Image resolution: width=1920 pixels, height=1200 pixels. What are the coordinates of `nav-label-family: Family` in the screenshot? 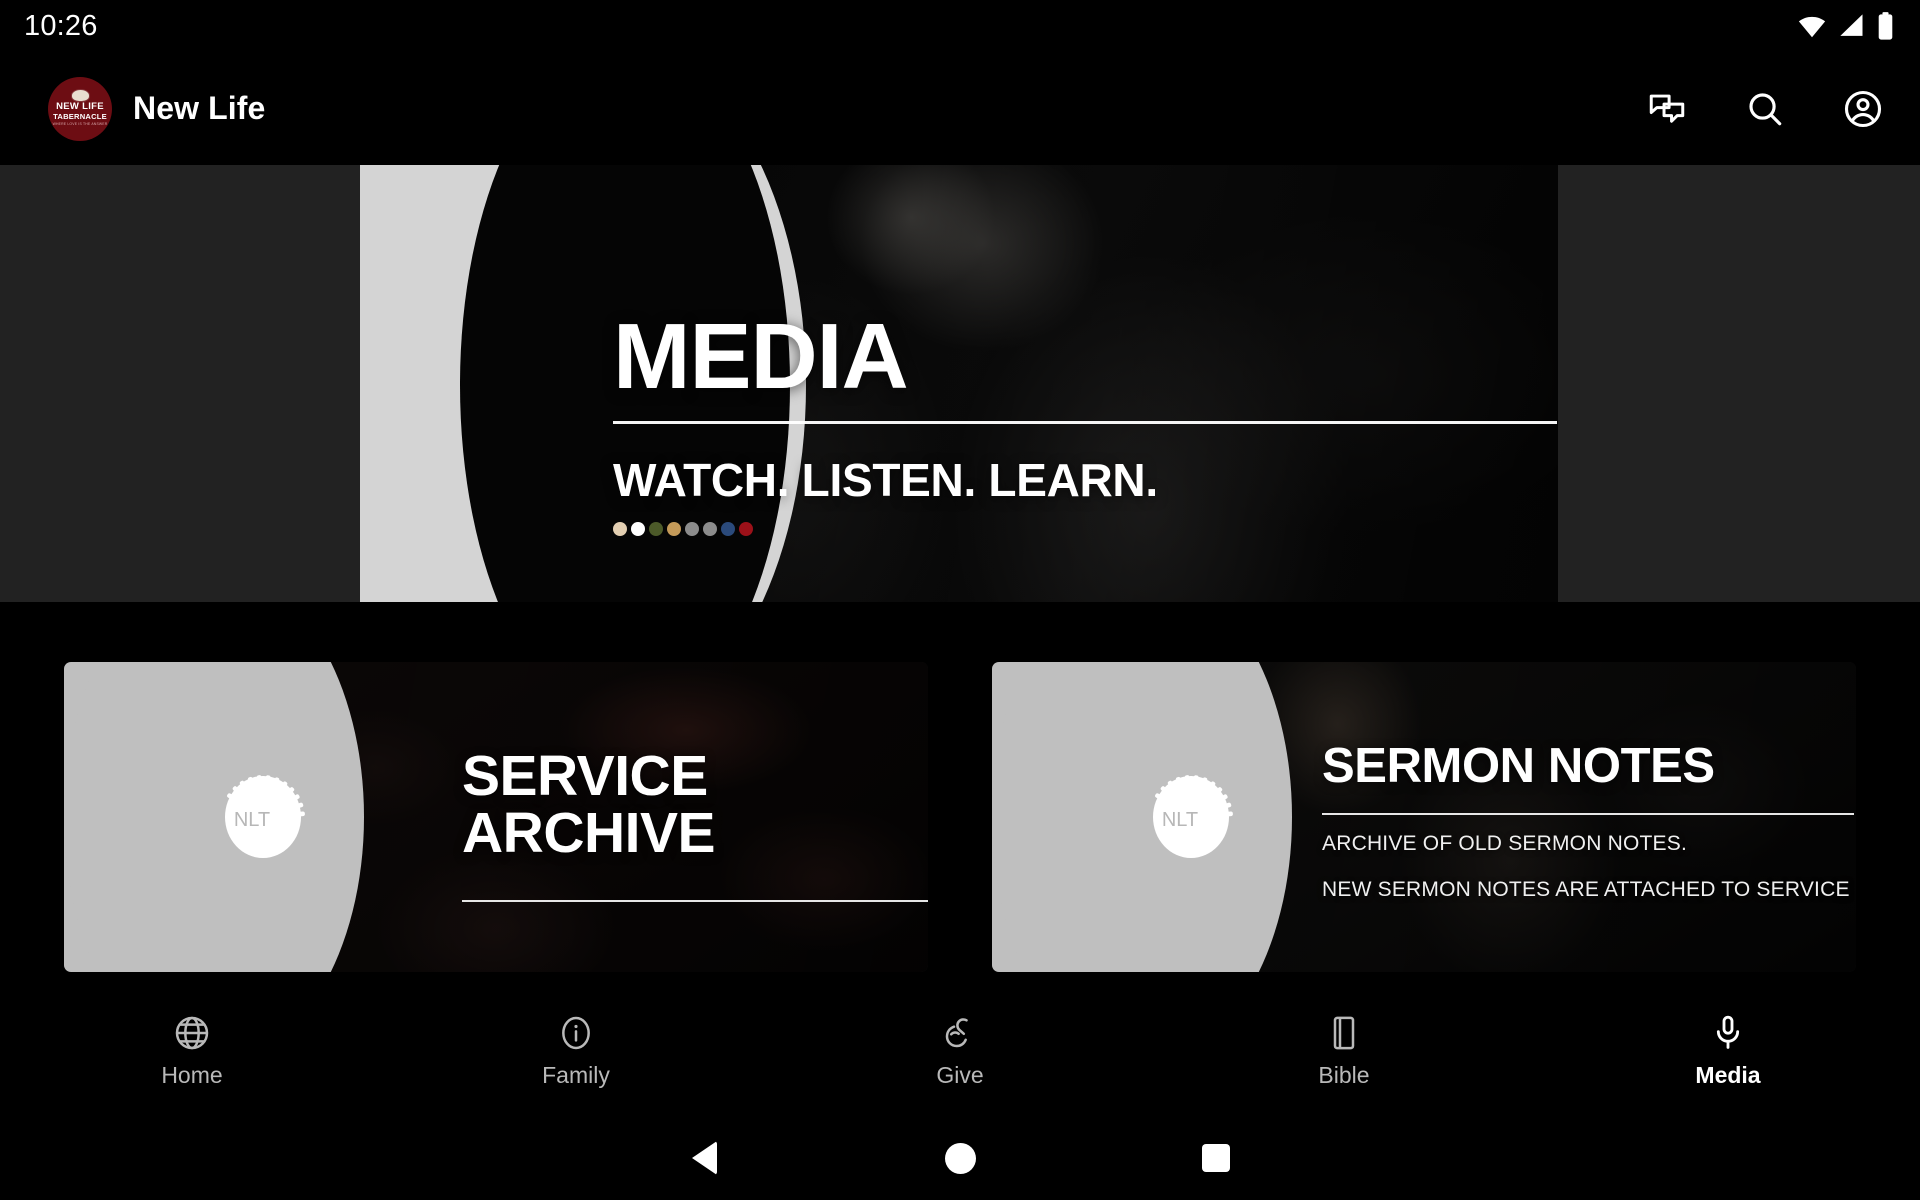 It's located at (576, 1075).